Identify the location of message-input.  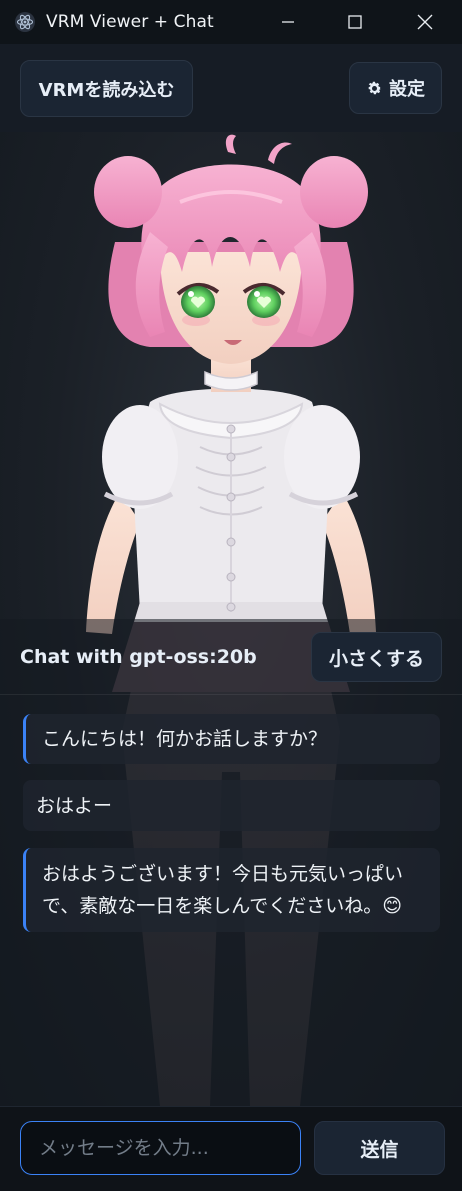
(160, 1148).